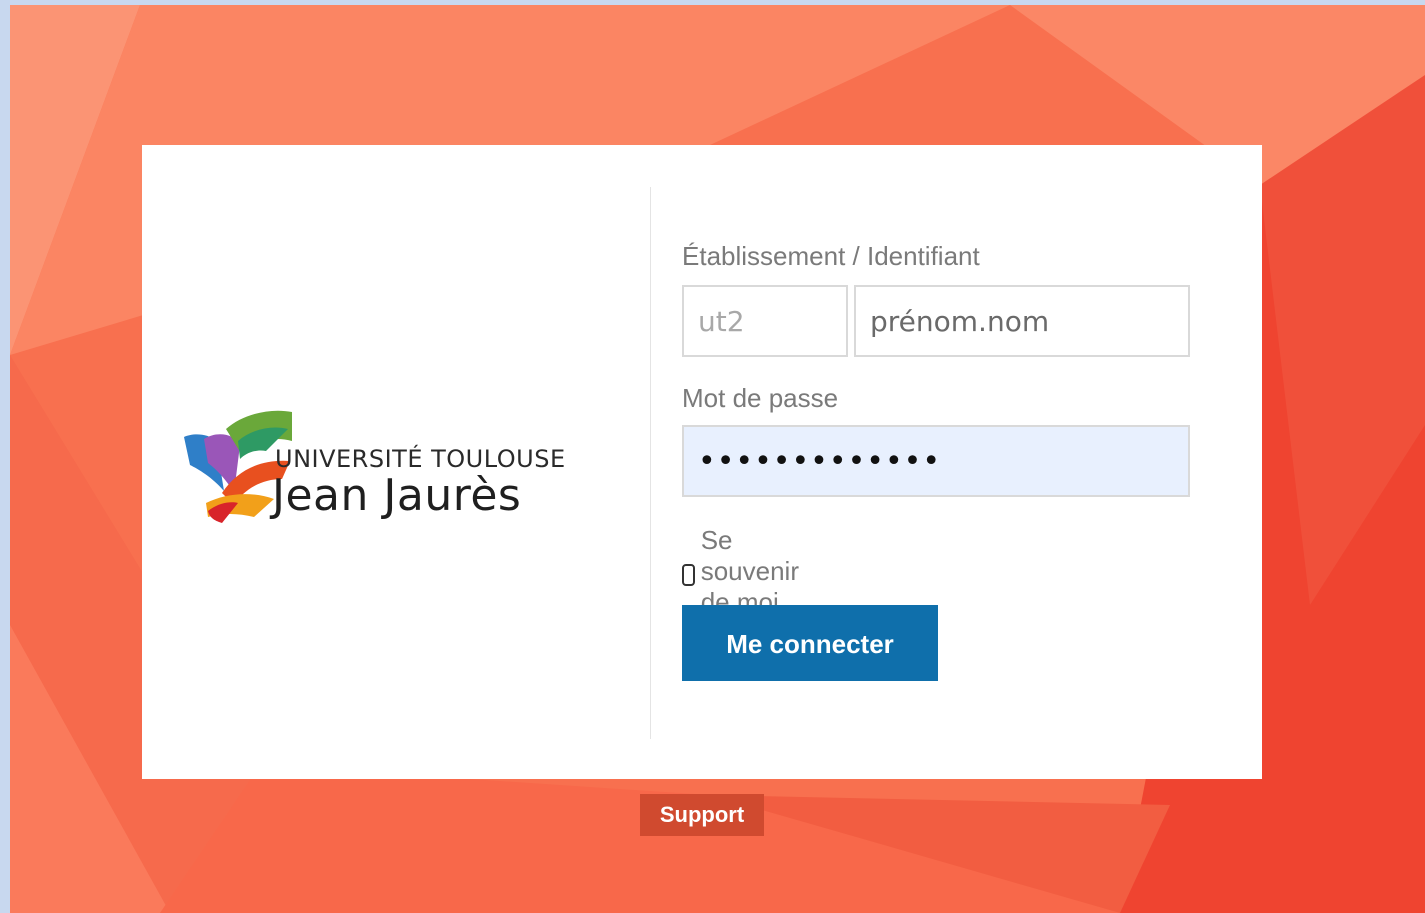 The image size is (1425, 913). Describe the element at coordinates (397, 495) in the screenshot. I see `logo-jean-jaures-text: Jean Jaurès` at that location.